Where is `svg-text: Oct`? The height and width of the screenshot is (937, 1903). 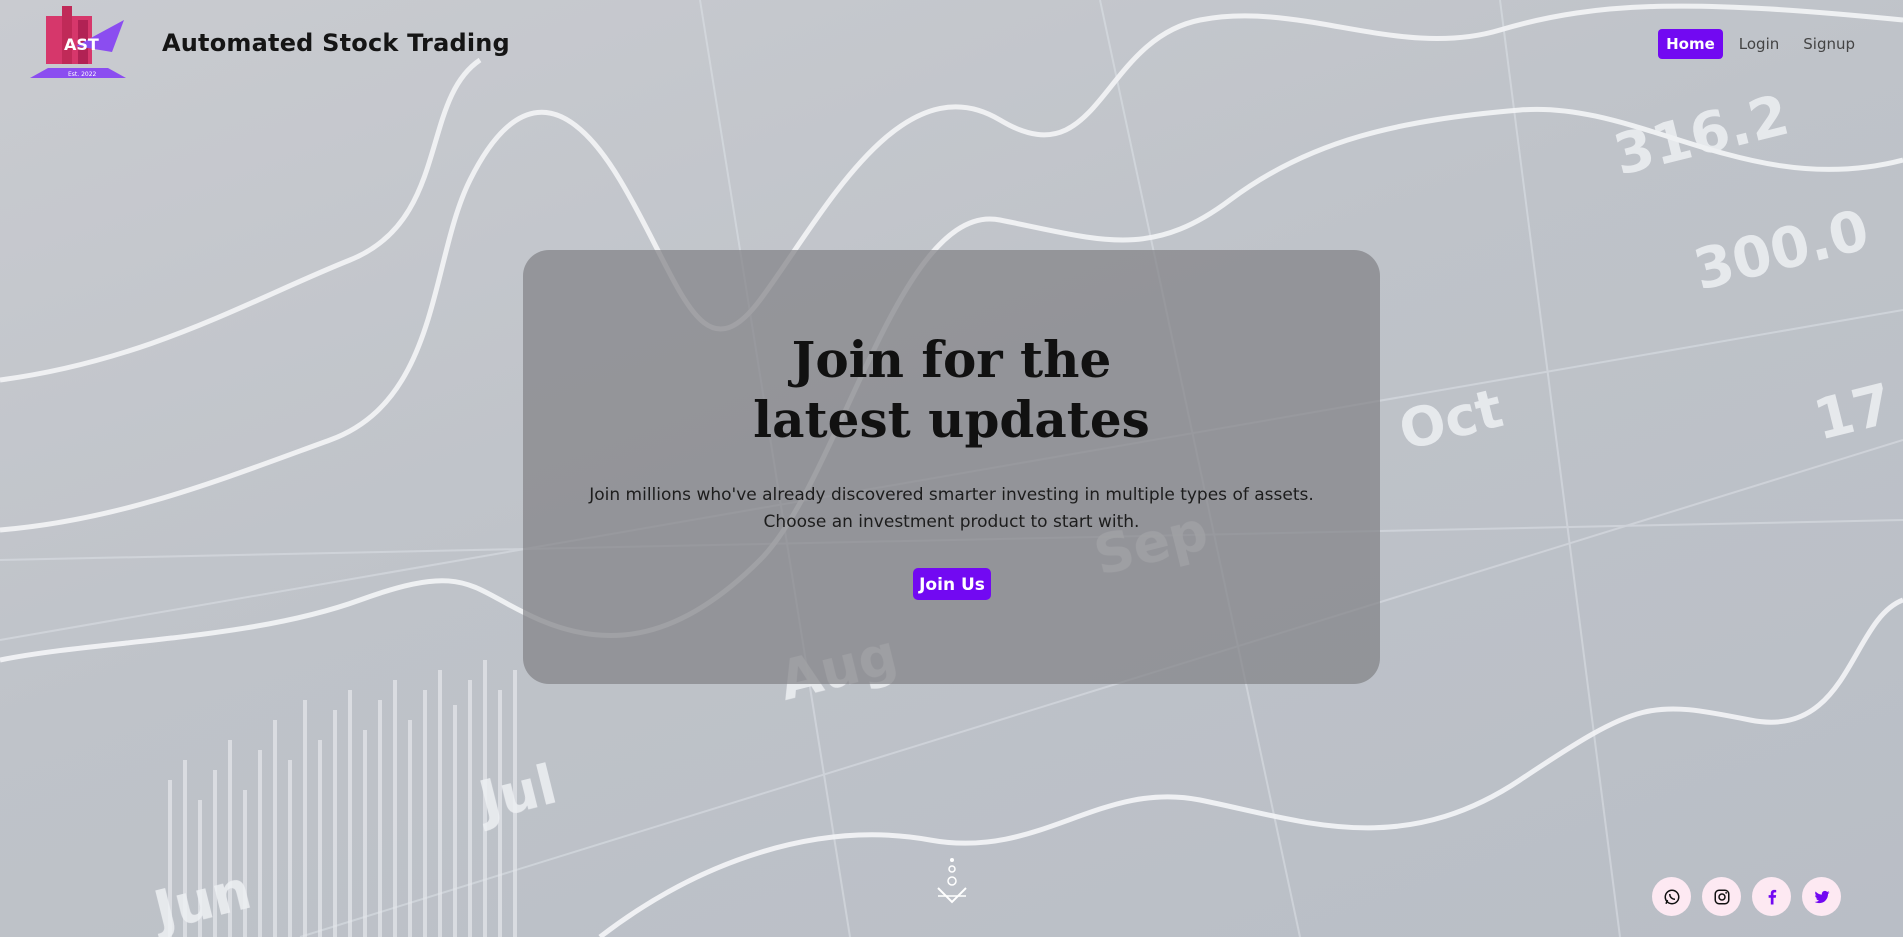 svg-text: Oct is located at coordinates (1451, 419).